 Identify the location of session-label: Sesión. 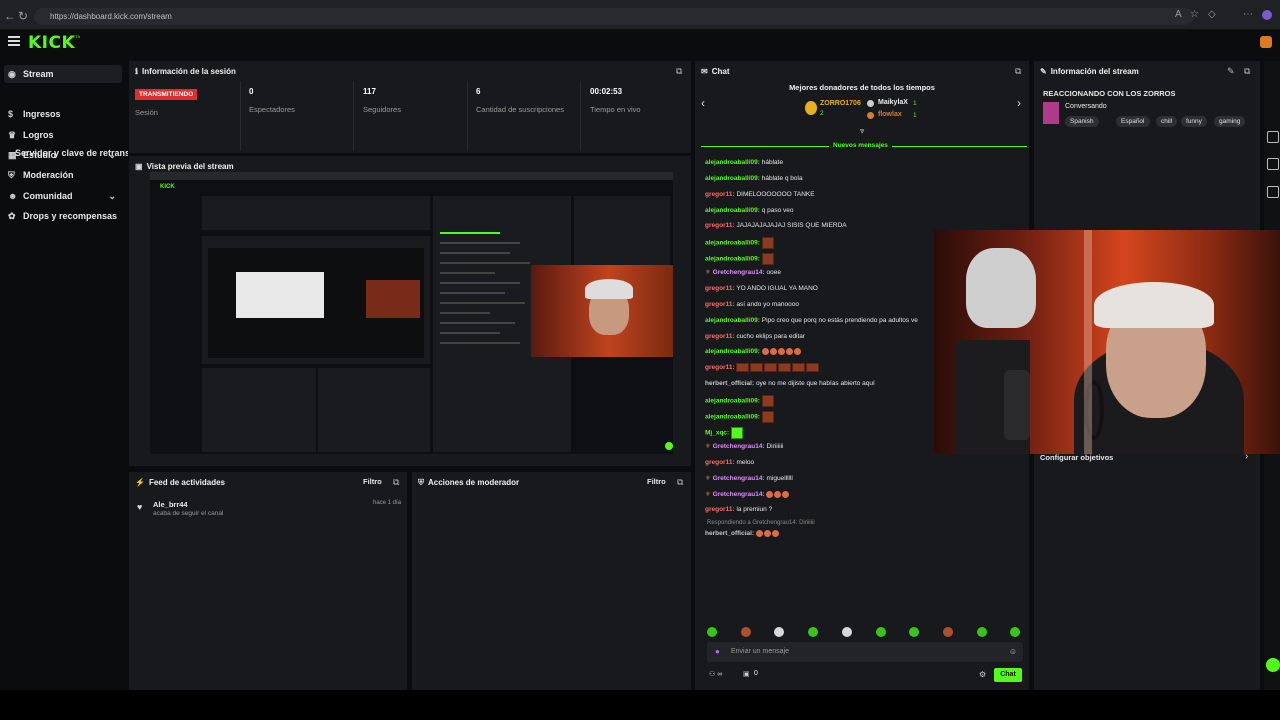
(146, 112).